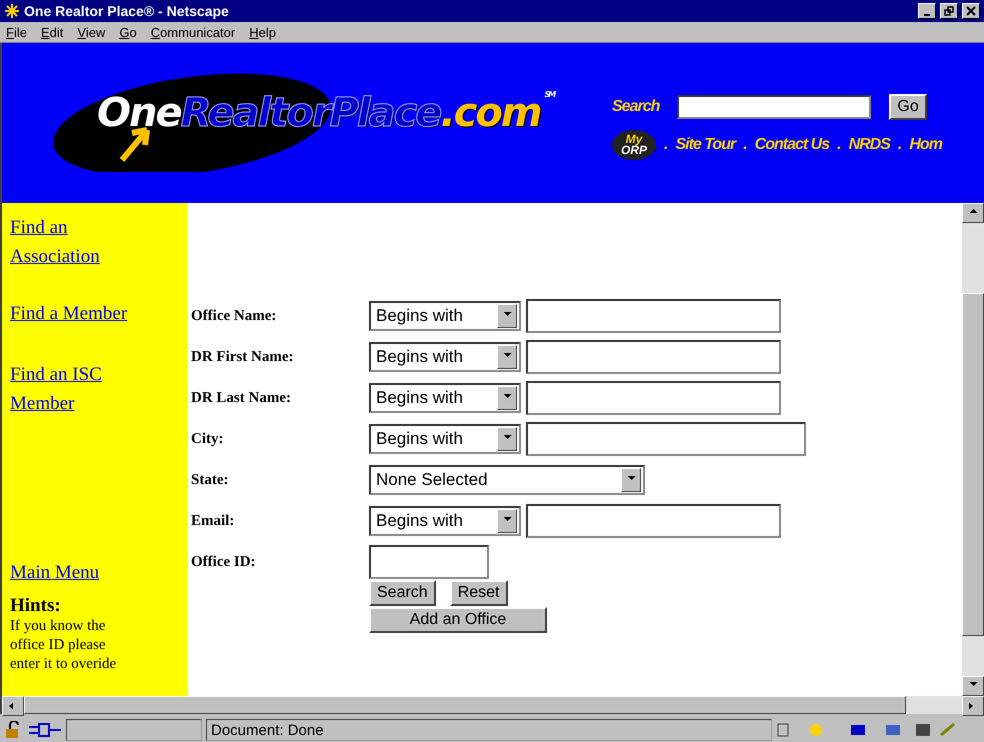  Describe the element at coordinates (479, 593) in the screenshot. I see `form-button: Reset` at that location.